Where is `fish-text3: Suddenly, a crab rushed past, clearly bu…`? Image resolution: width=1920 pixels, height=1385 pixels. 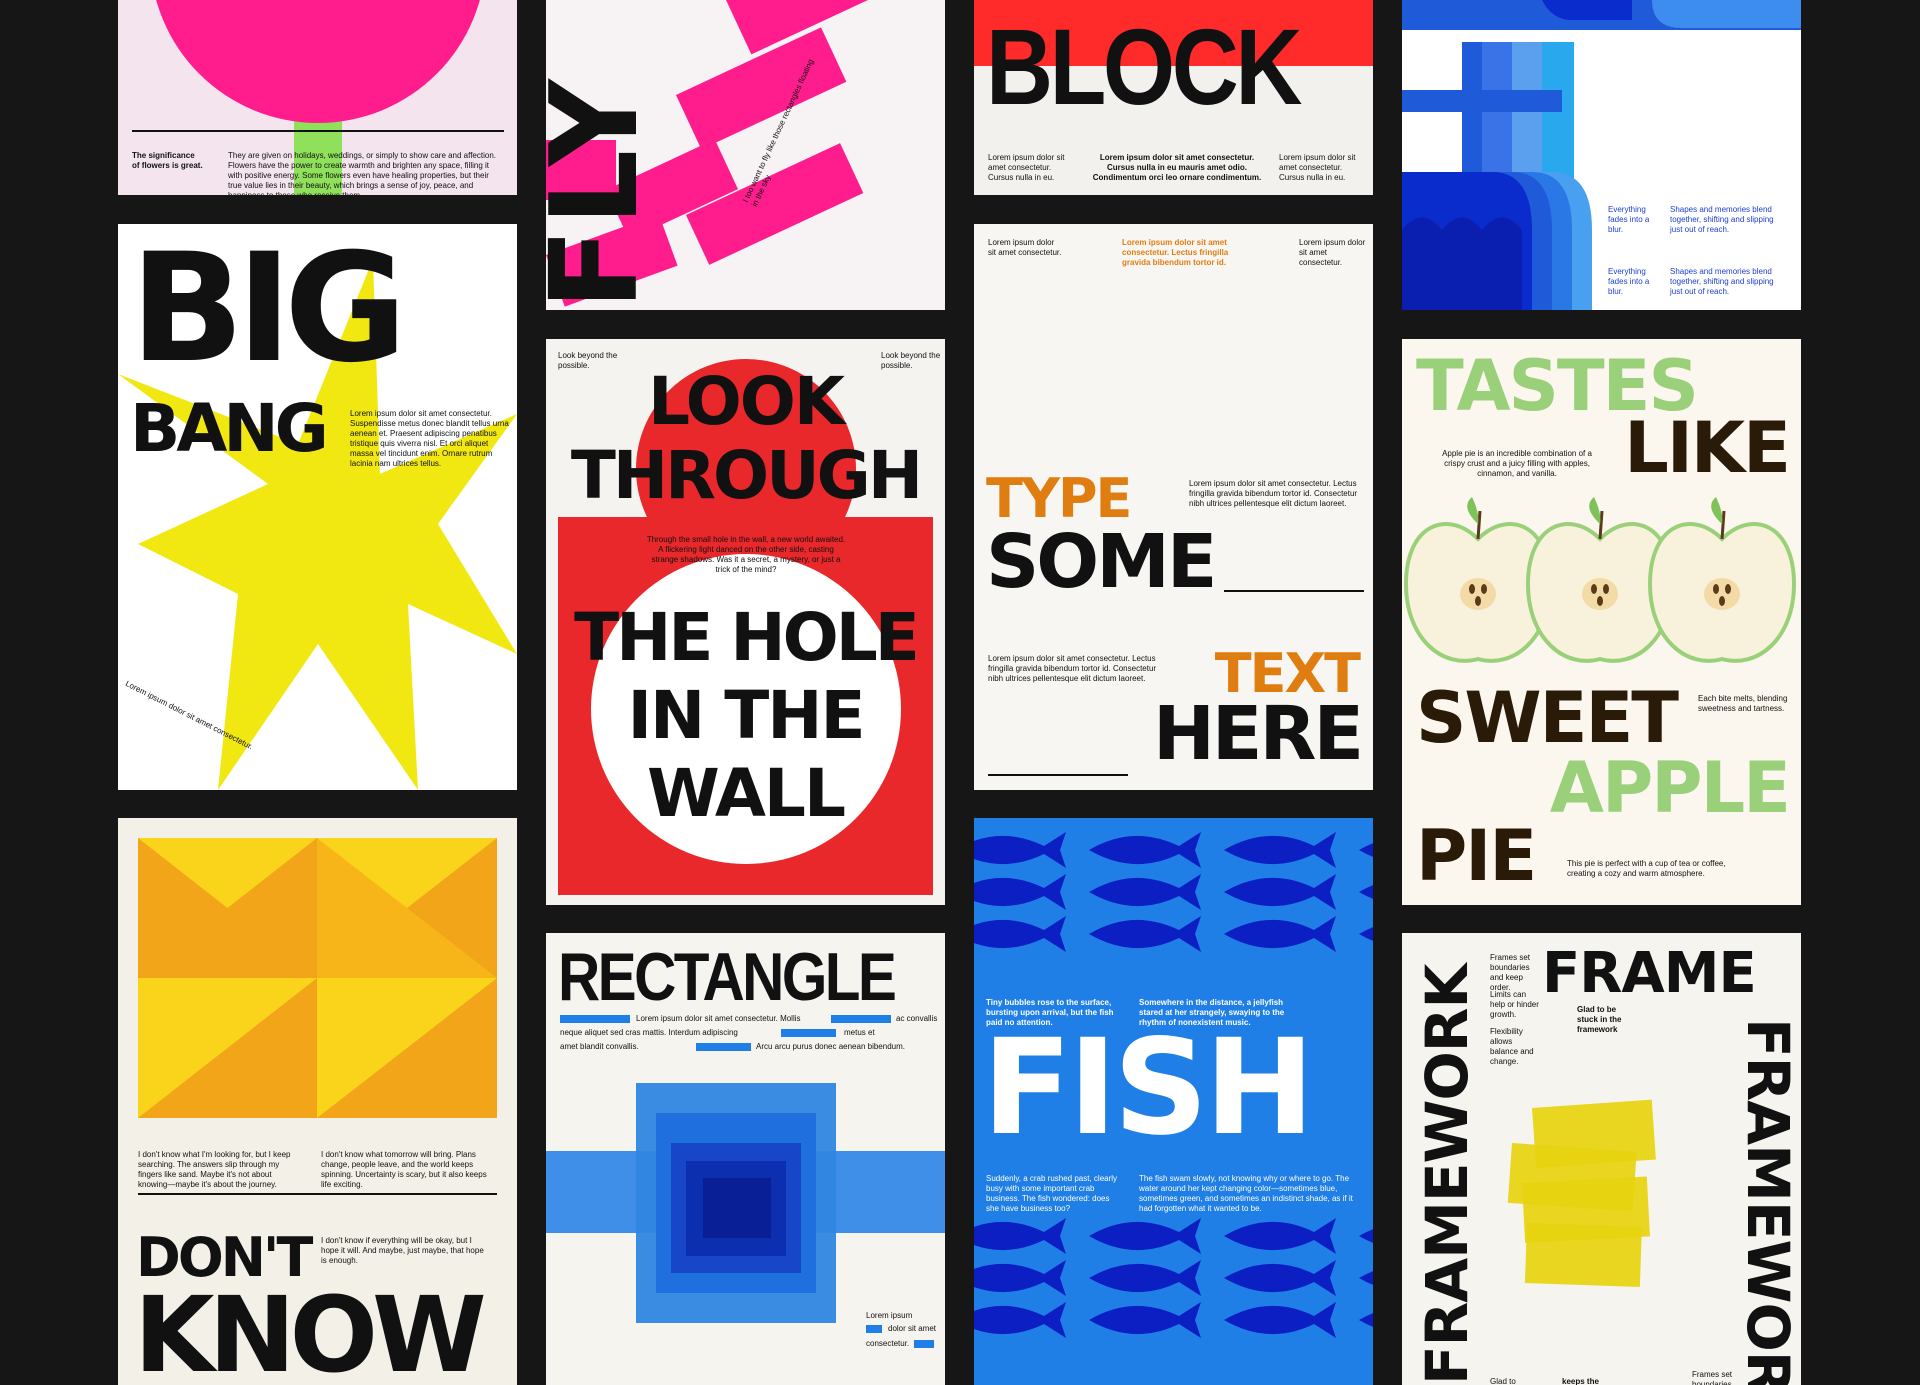 fish-text3: Suddenly, a crab rushed past, clearly bu… is located at coordinates (1052, 1193).